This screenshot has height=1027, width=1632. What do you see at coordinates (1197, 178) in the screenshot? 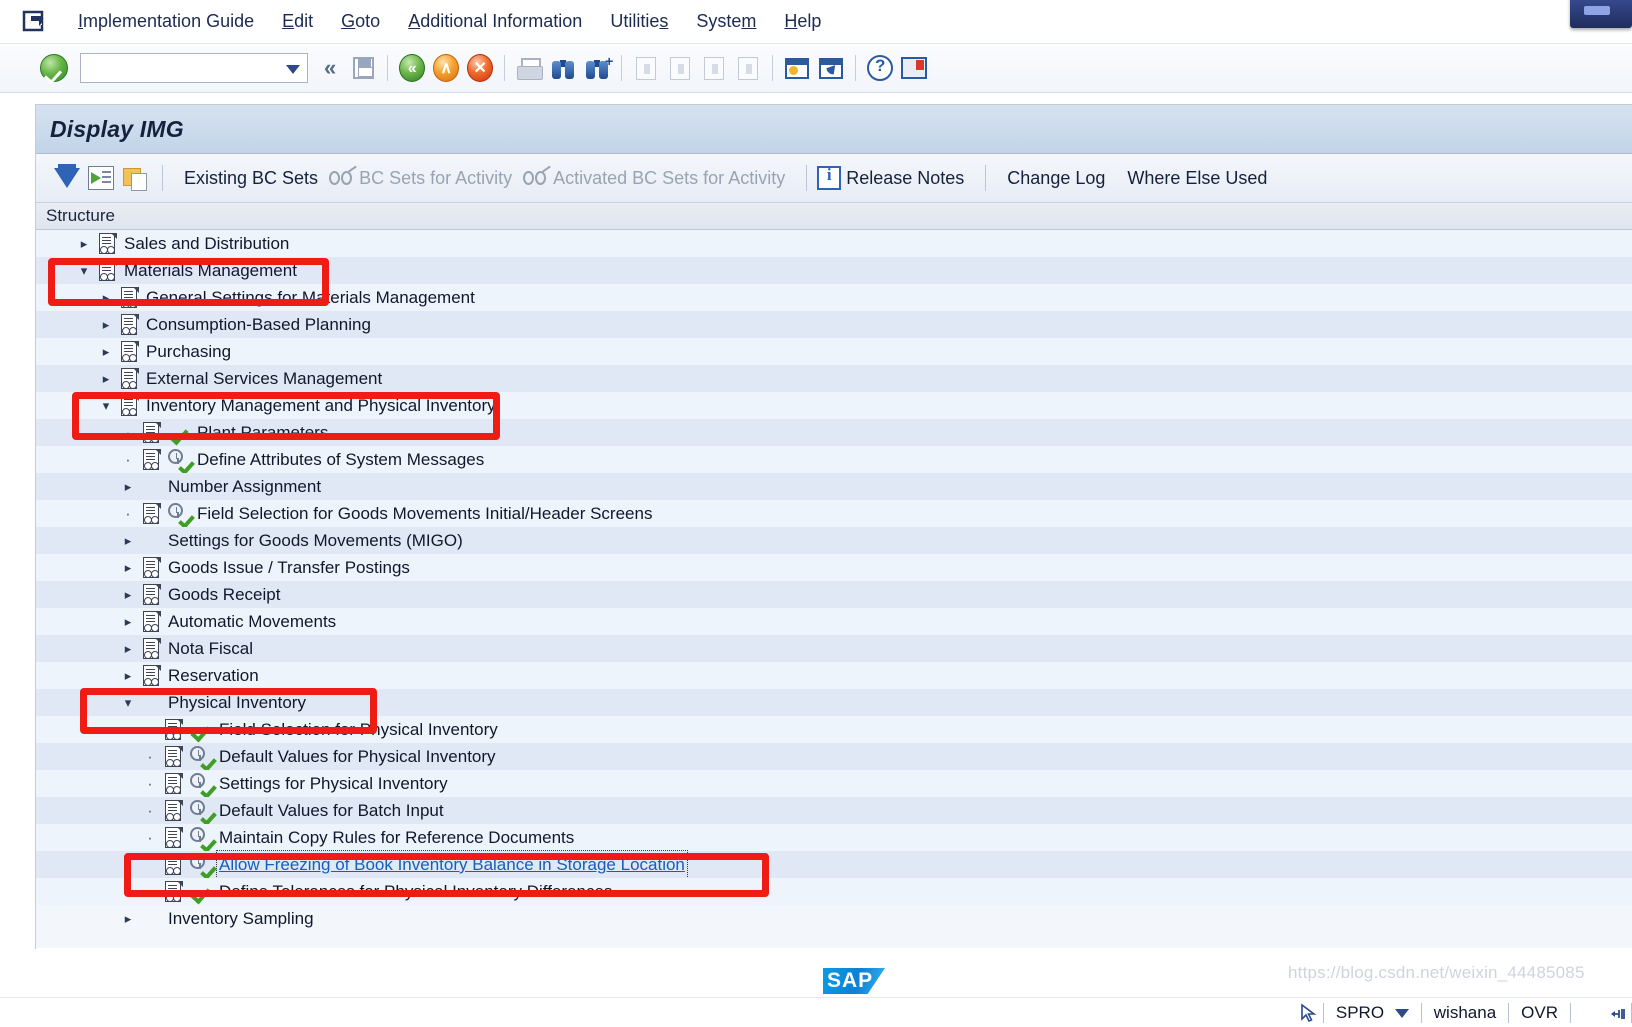
I see `where-else-used-button: Where Else Used` at bounding box center [1197, 178].